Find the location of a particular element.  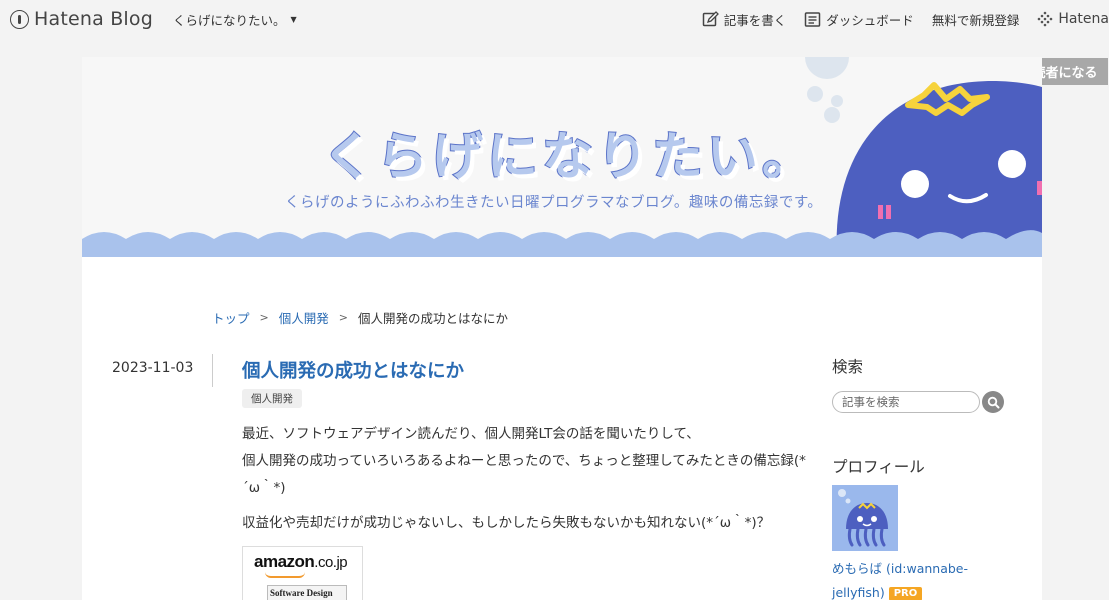

blog-selector: くらげになりたい。 ▼ is located at coordinates (235, 19).